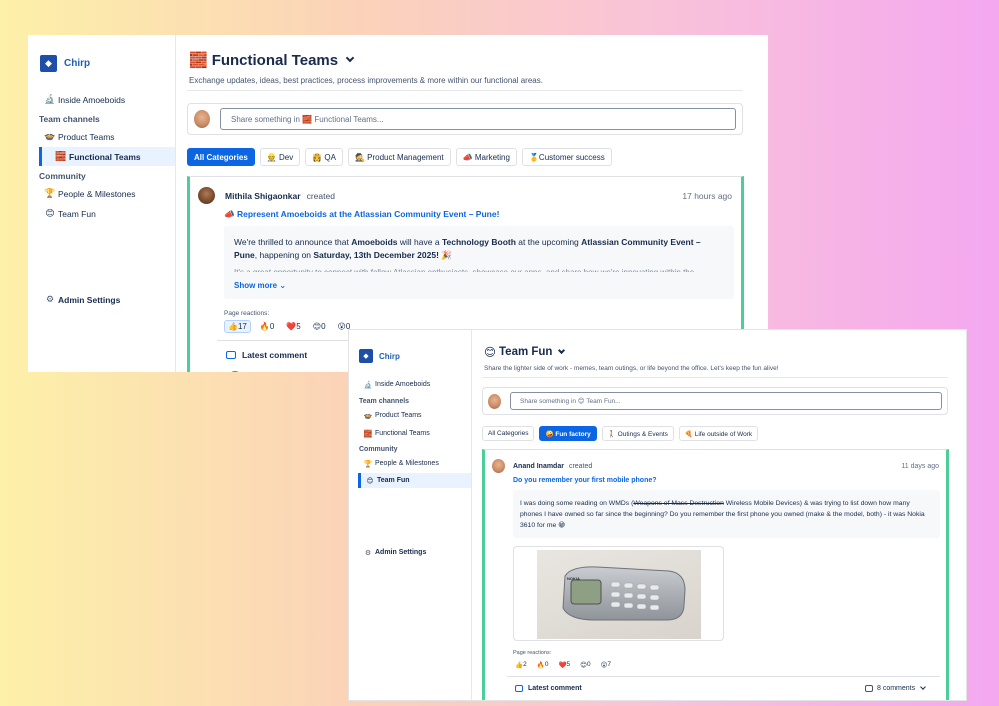 Image resolution: width=999 pixels, height=706 pixels. What do you see at coordinates (577, 503) in the screenshot?
I see `text: I was doing some reading on WMDs (` at bounding box center [577, 503].